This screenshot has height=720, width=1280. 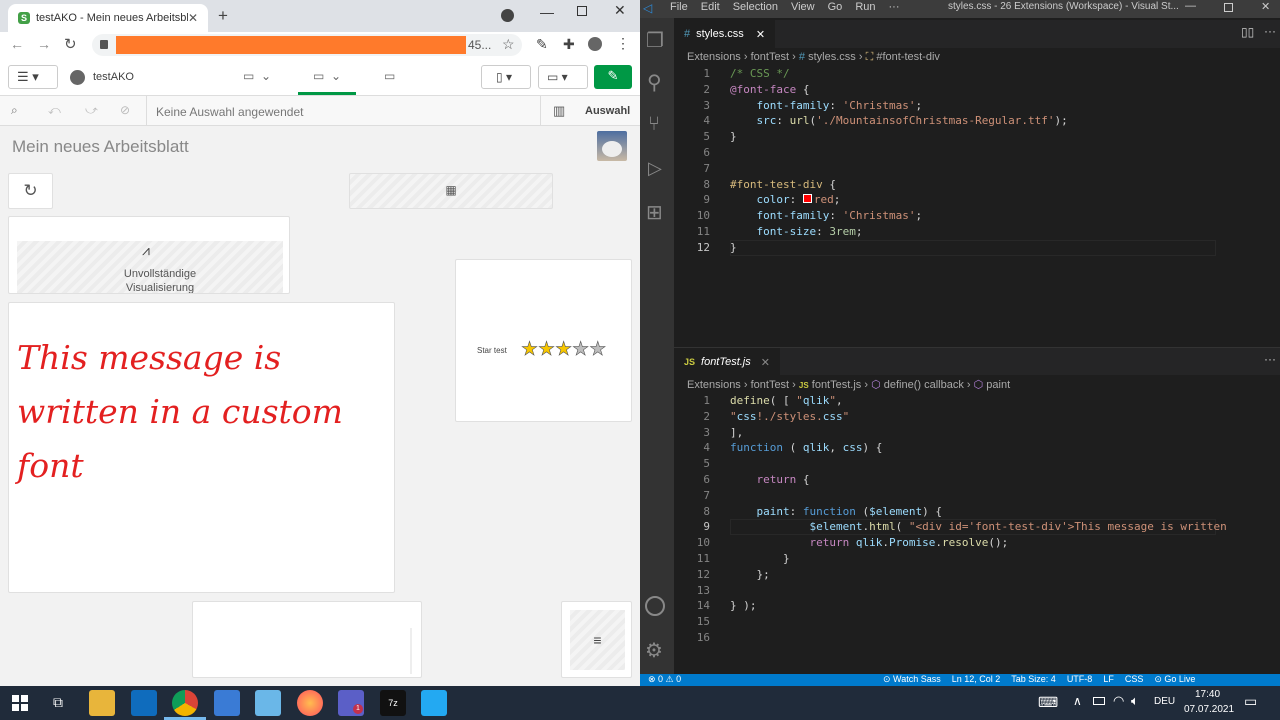 What do you see at coordinates (582, 11) in the screenshot?
I see `maximize-icon` at bounding box center [582, 11].